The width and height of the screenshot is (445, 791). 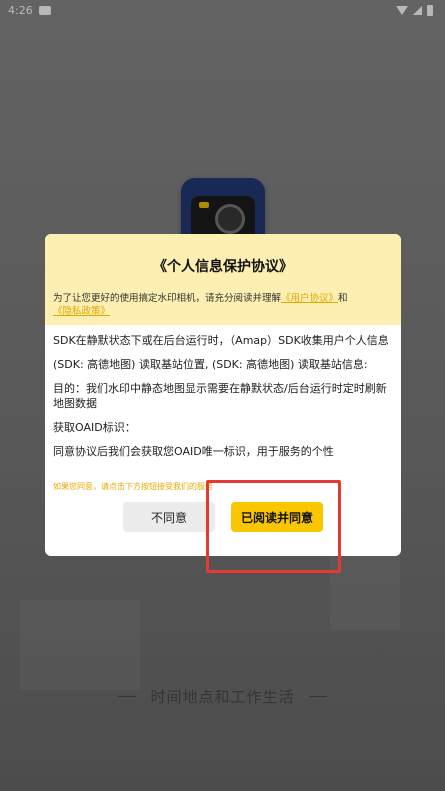 What do you see at coordinates (169, 517) in the screenshot?
I see `disagree-button: 不同意` at bounding box center [169, 517].